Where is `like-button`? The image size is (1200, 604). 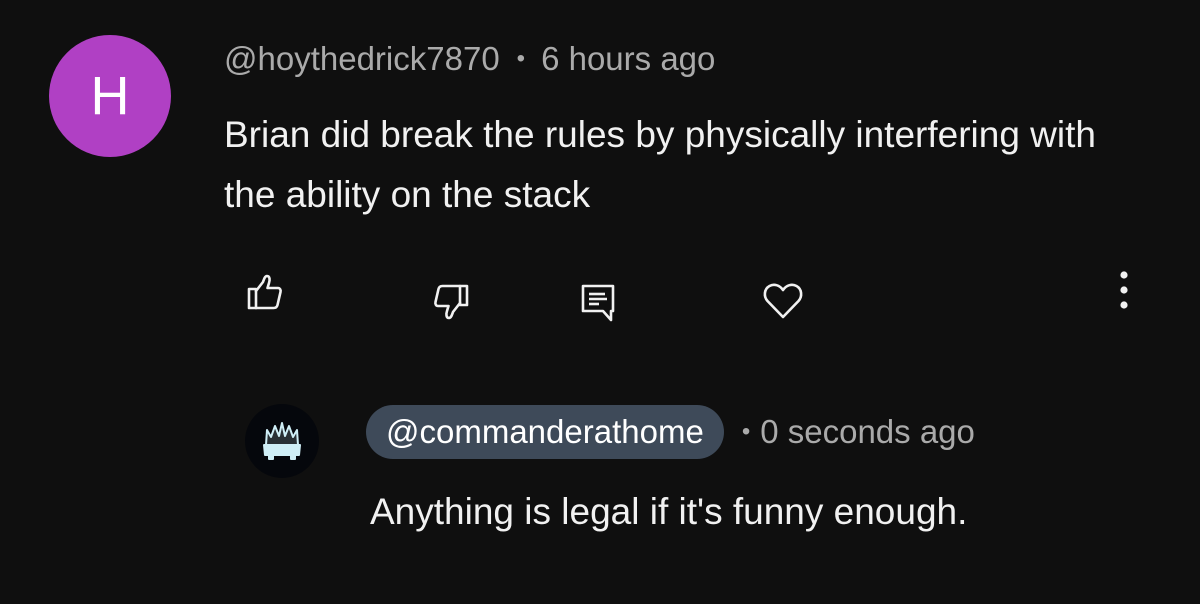
like-button is located at coordinates (262, 292).